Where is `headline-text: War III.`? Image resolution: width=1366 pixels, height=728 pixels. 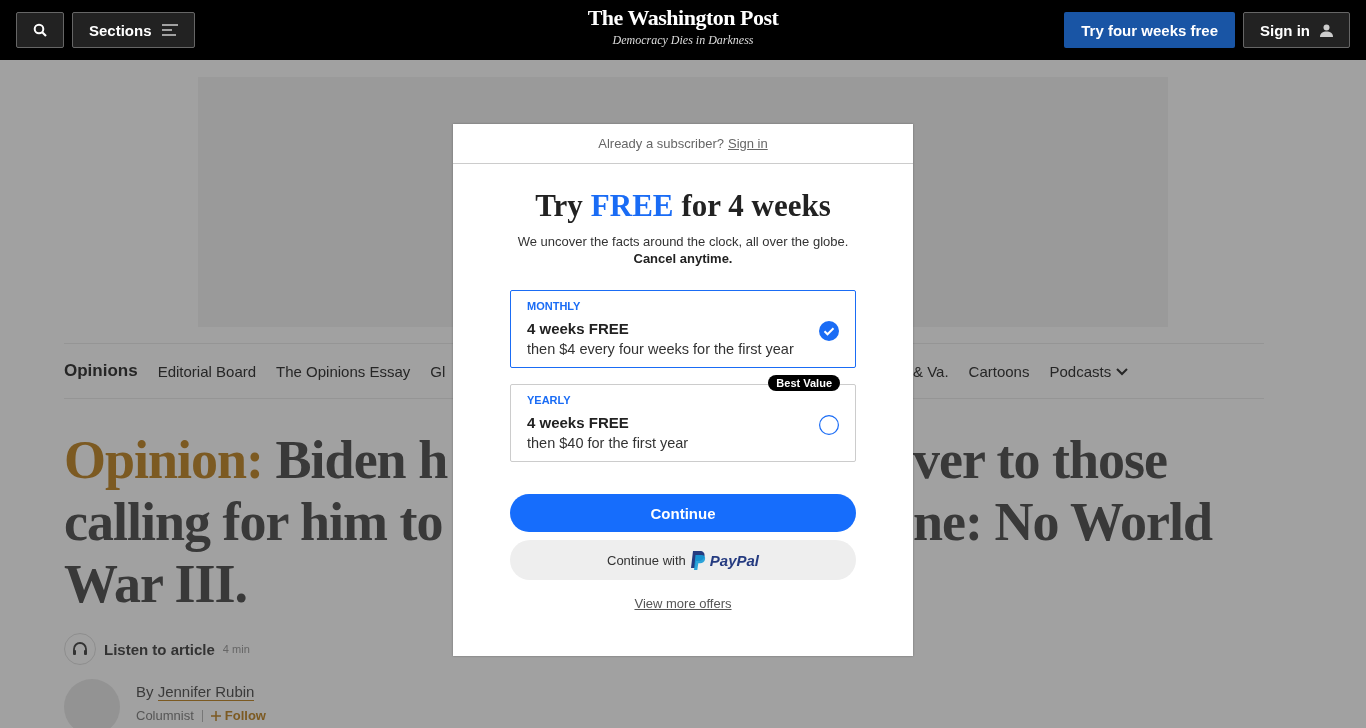
headline-text: War III. is located at coordinates (156, 584).